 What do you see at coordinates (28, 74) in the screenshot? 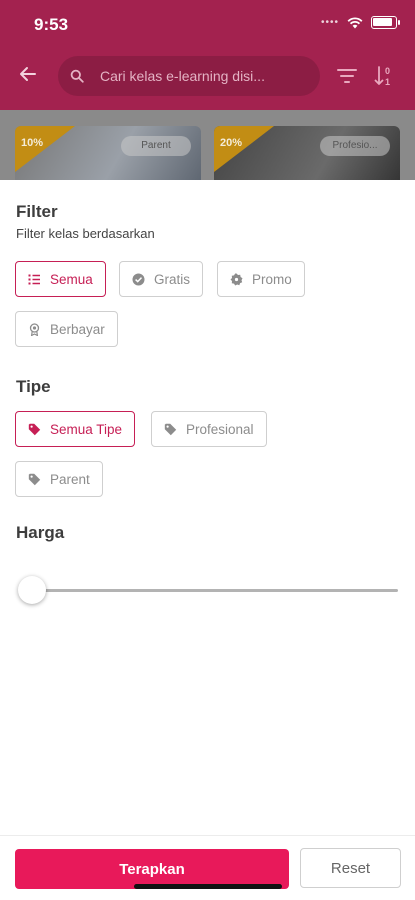
I see `arrow-left-icon` at bounding box center [28, 74].